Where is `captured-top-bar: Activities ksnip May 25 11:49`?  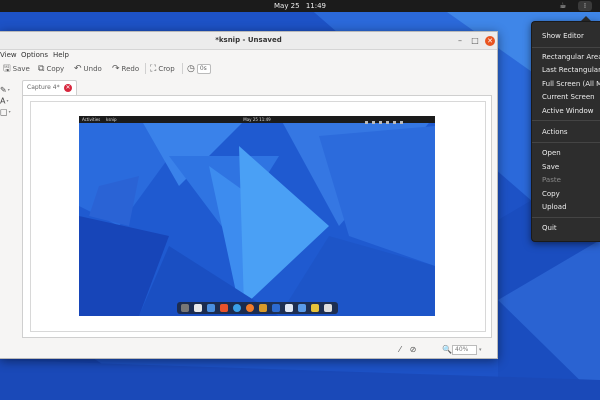 captured-top-bar: Activities ksnip May 25 11:49 is located at coordinates (257, 120).